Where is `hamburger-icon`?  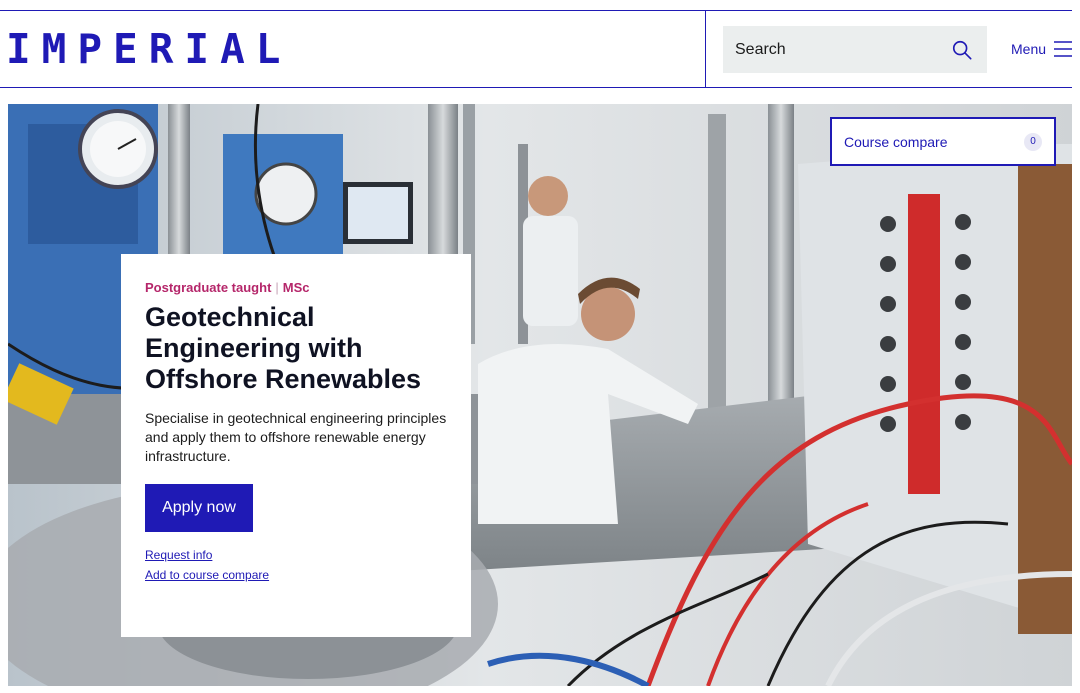 hamburger-icon is located at coordinates (1063, 49).